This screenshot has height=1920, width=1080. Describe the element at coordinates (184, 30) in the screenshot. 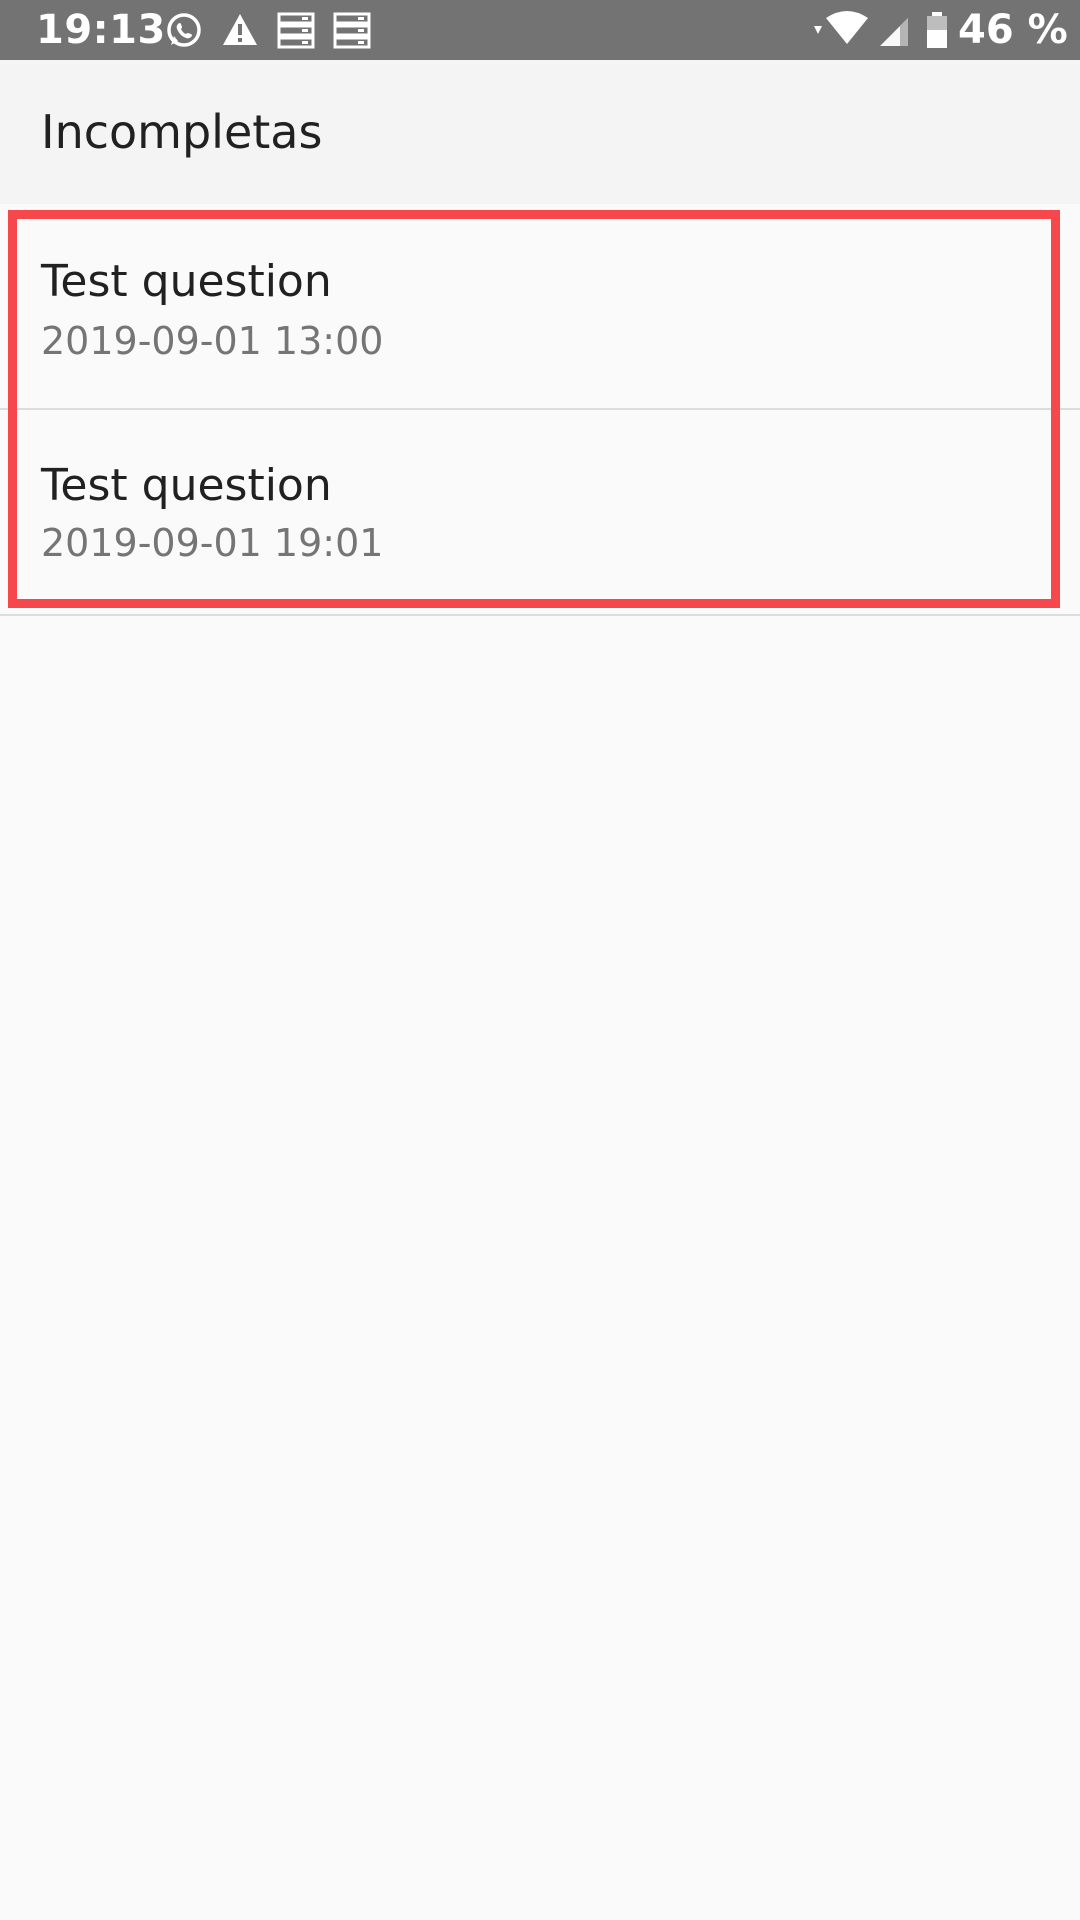

I see `whatsapp-icon` at that location.